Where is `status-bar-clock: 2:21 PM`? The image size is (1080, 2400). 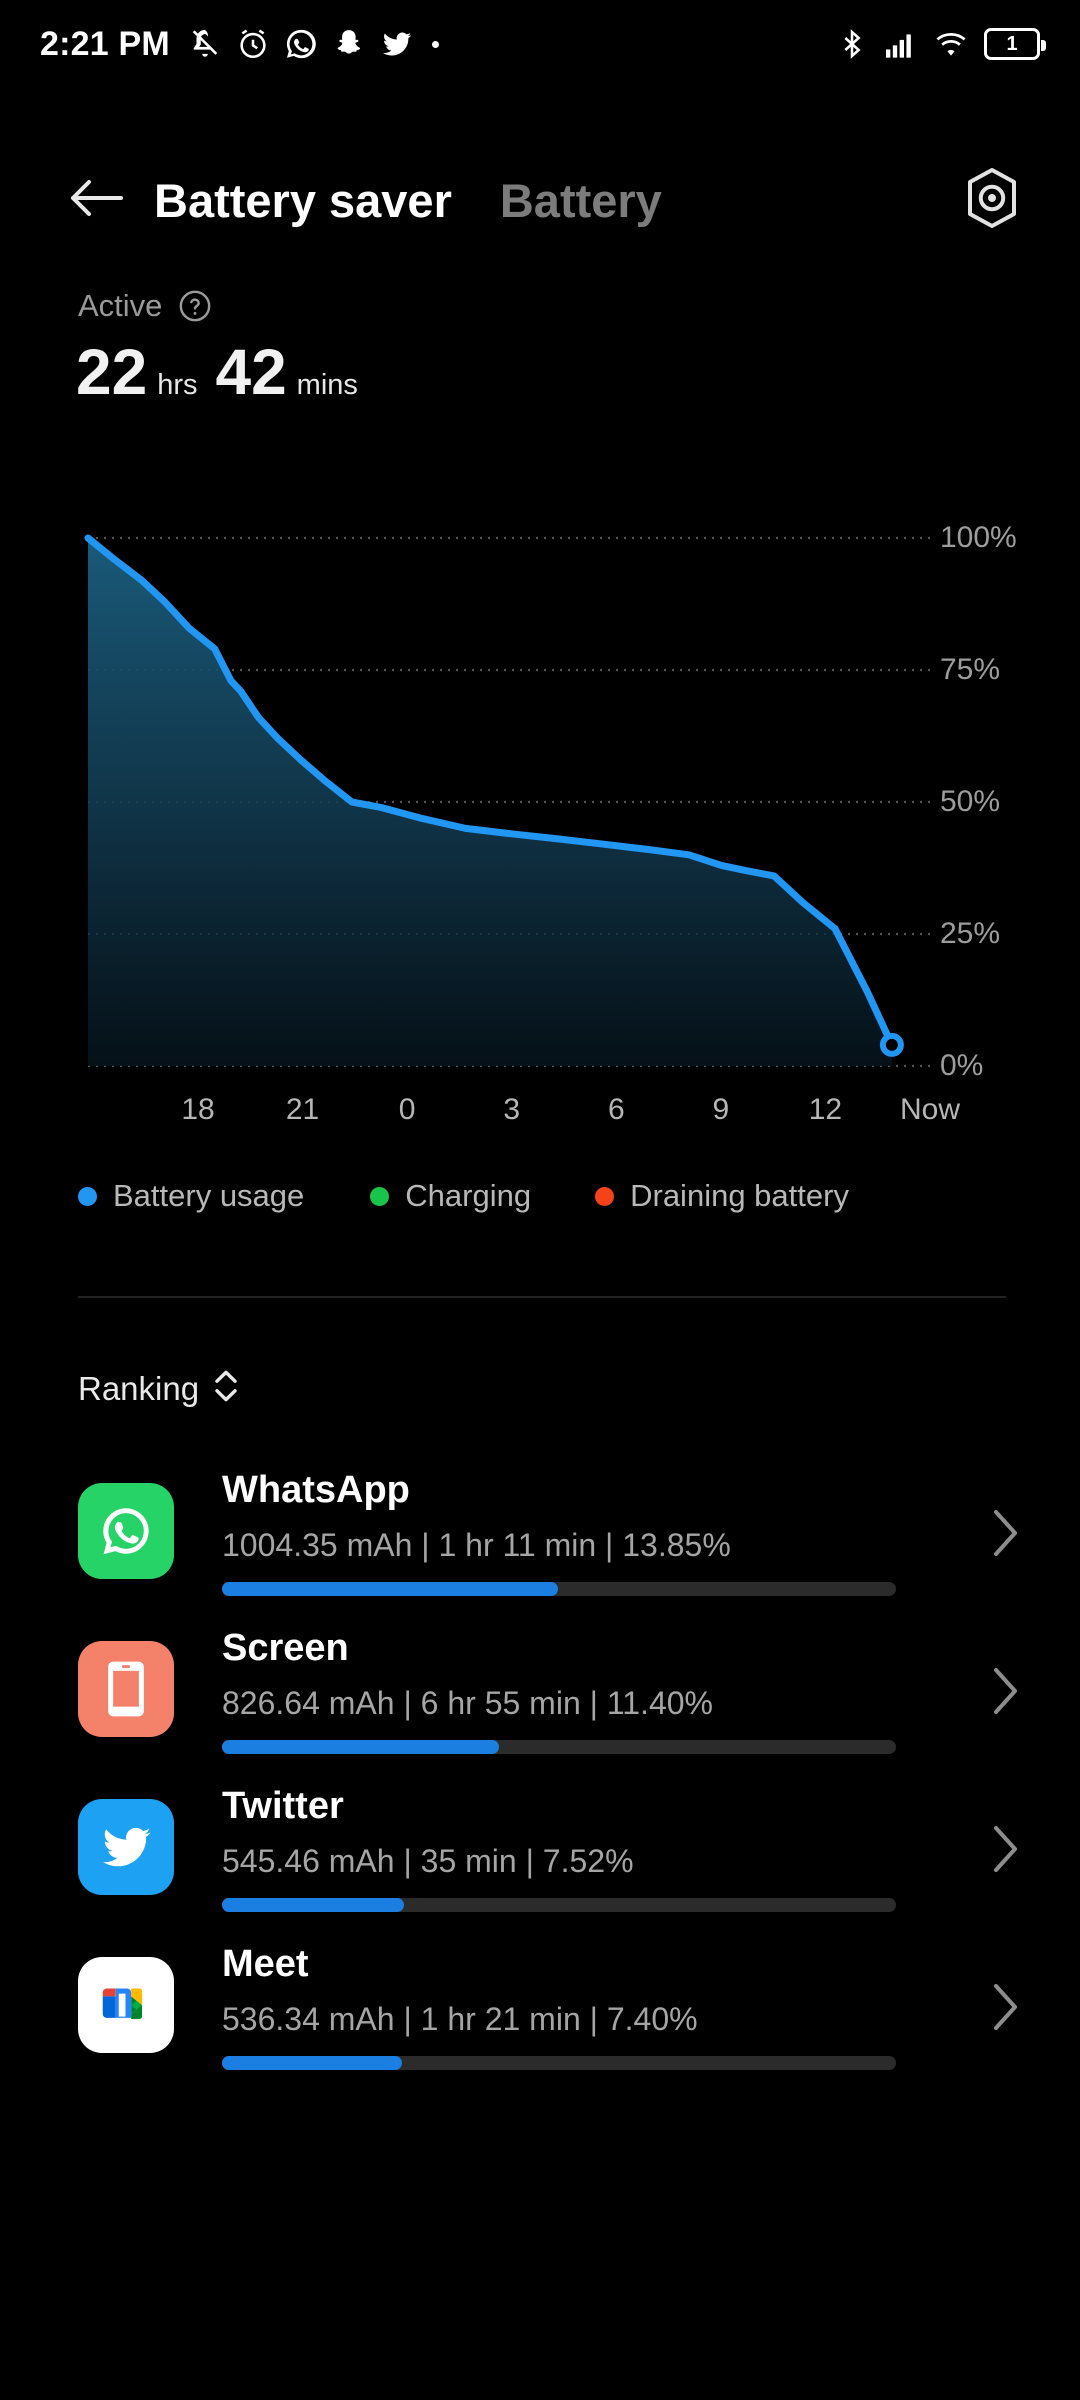
status-bar-clock: 2:21 PM is located at coordinates (105, 43).